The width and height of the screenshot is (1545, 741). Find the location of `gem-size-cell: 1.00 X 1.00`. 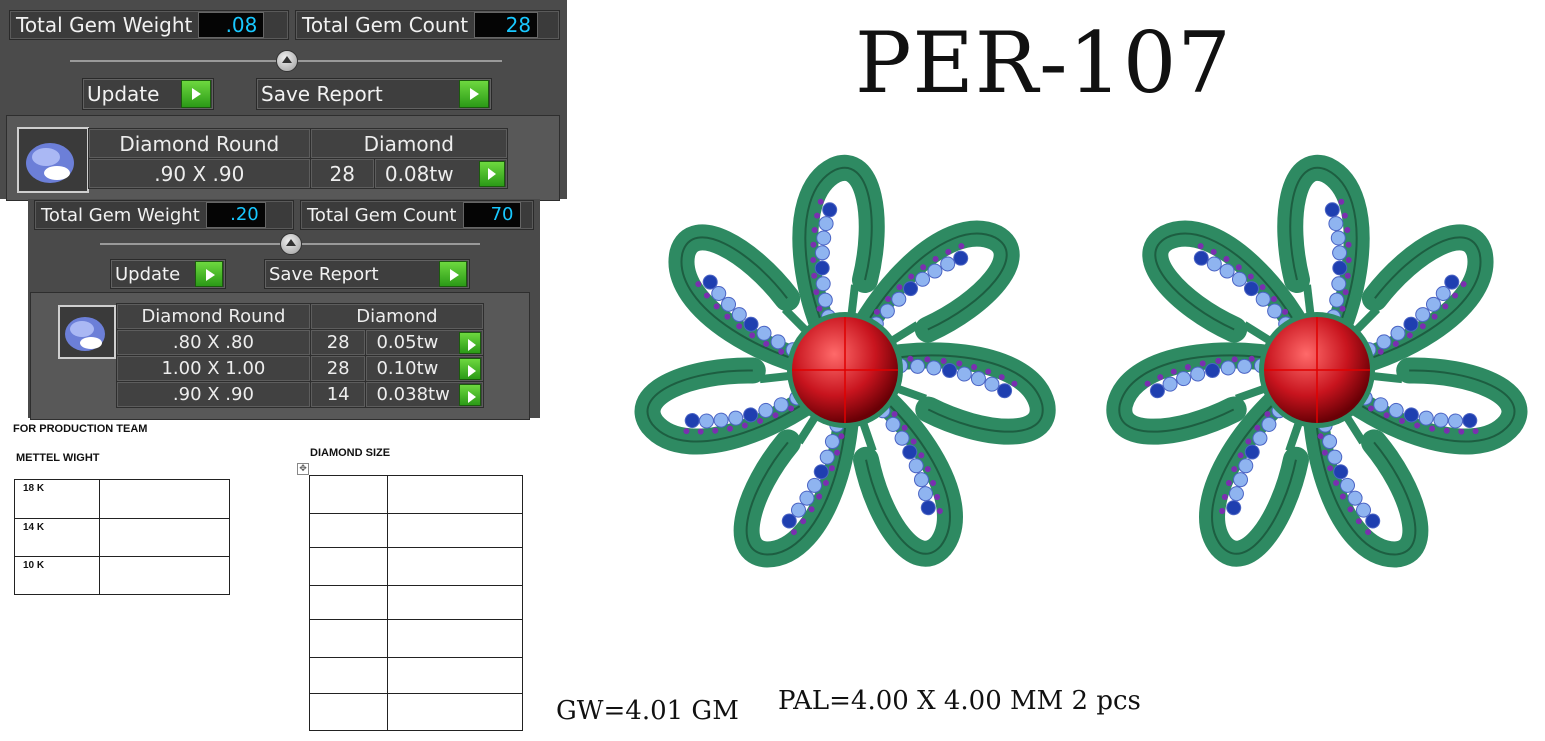

gem-size-cell: 1.00 X 1.00 is located at coordinates (213, 368).